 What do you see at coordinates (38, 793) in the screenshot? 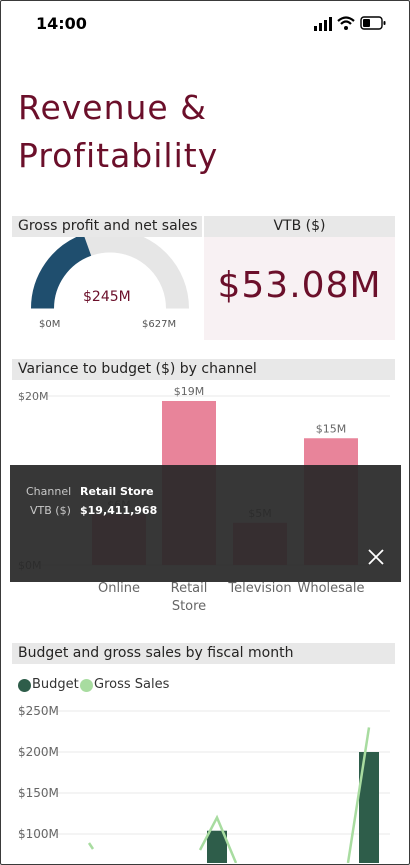
I see `y-tick-label: $150M` at bounding box center [38, 793].